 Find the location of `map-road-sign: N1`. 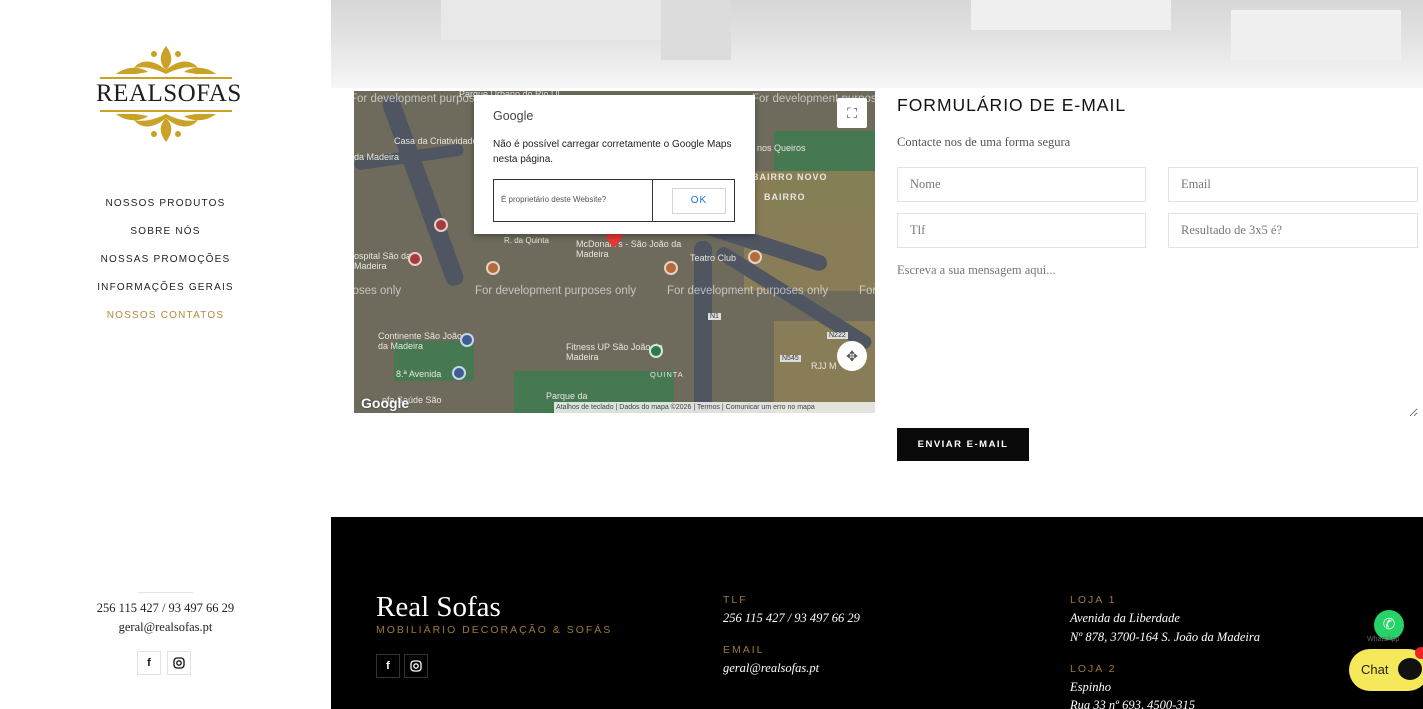

map-road-sign: N1 is located at coordinates (714, 316).